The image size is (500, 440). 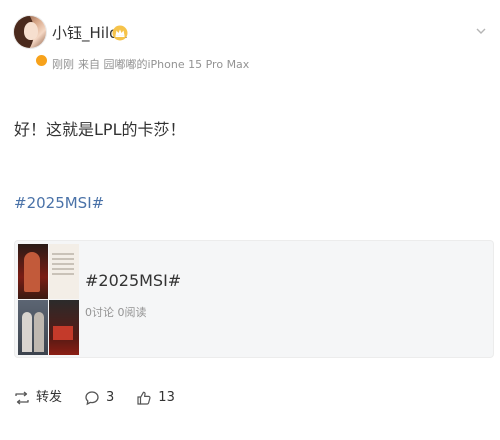 I want to click on crown-icon, so click(x=120, y=33).